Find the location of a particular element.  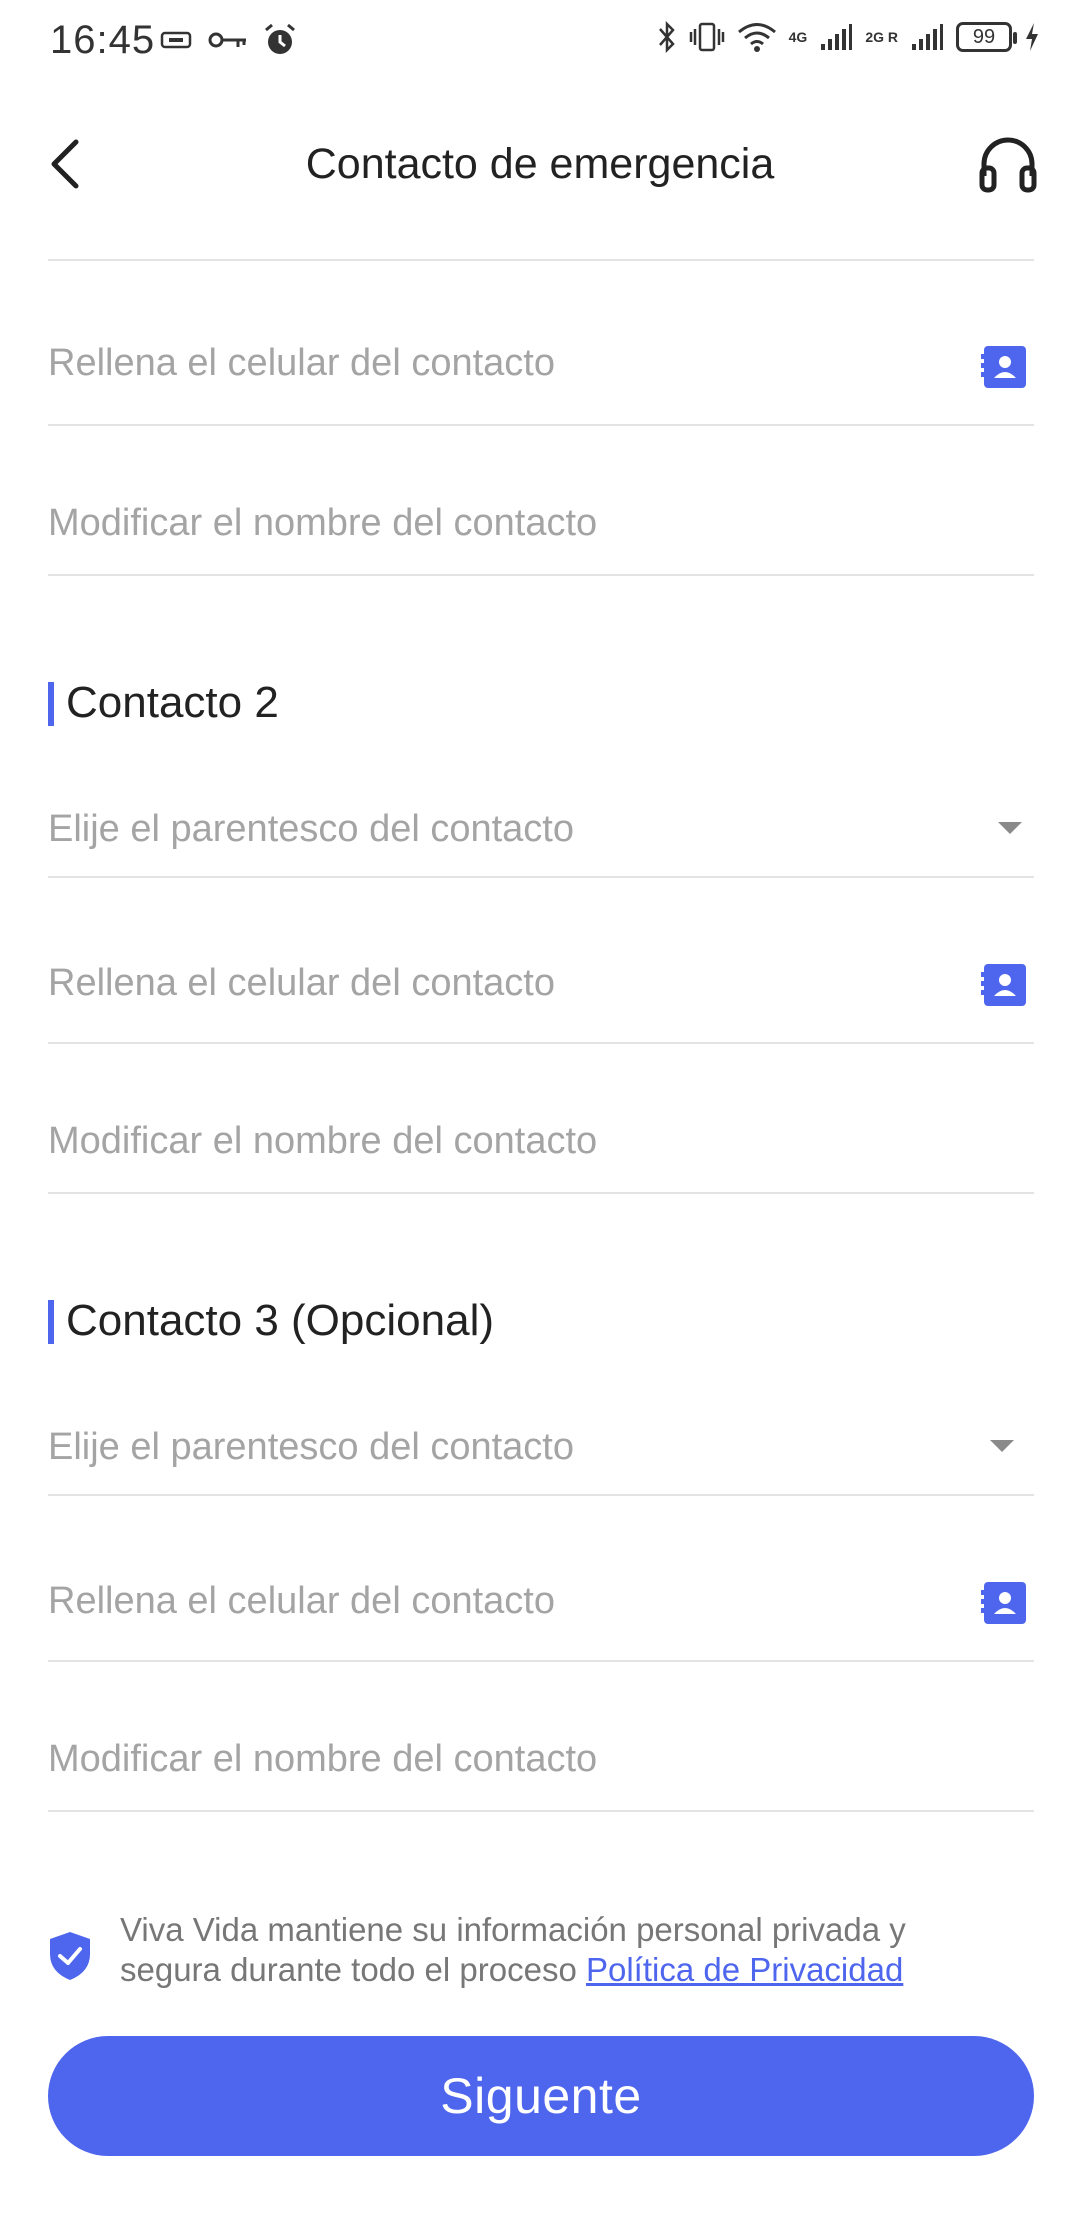

shield-check-icon is located at coordinates (70, 1956).